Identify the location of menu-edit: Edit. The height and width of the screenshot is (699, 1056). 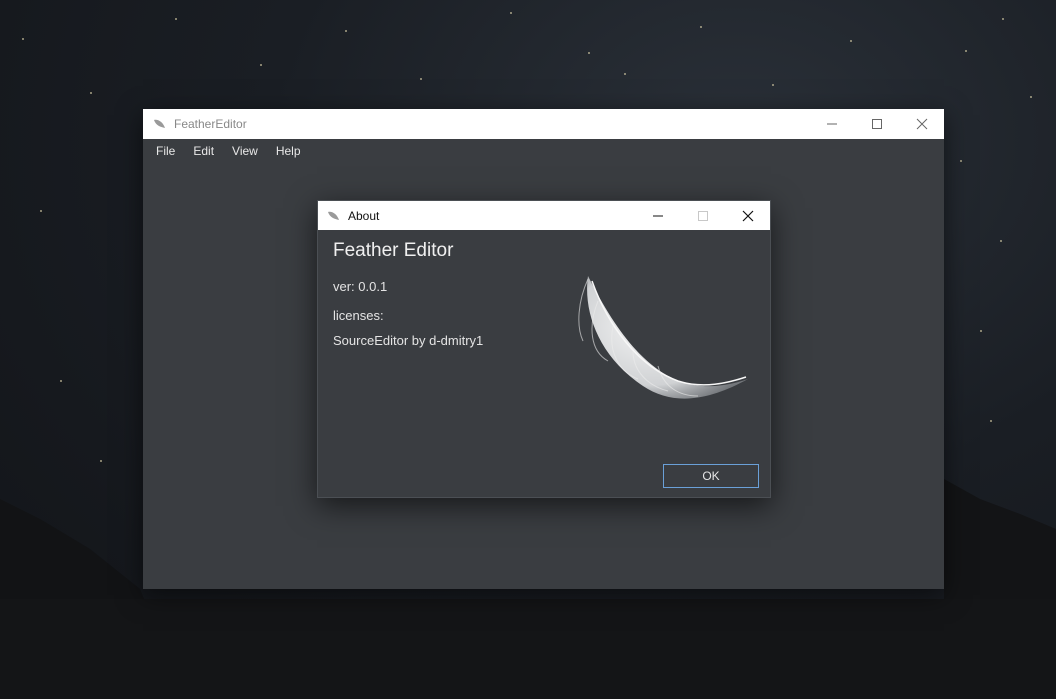
(203, 151).